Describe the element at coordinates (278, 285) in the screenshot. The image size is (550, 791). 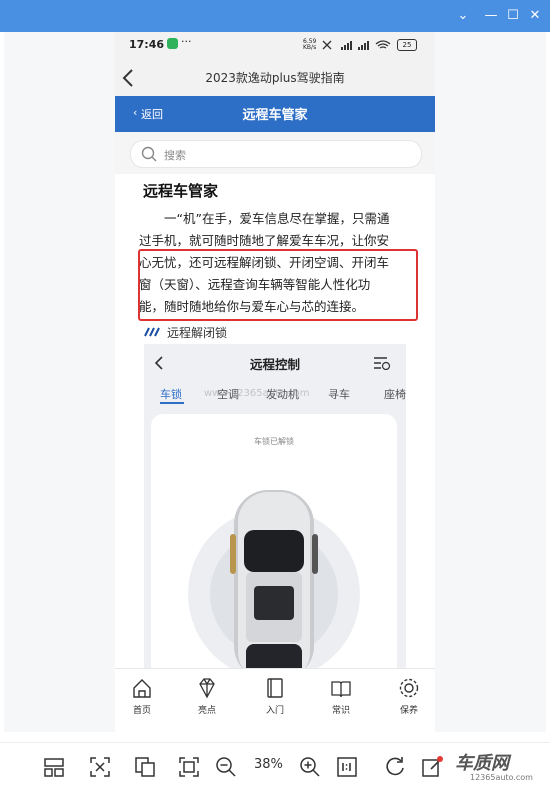
I see `highlight-box` at that location.